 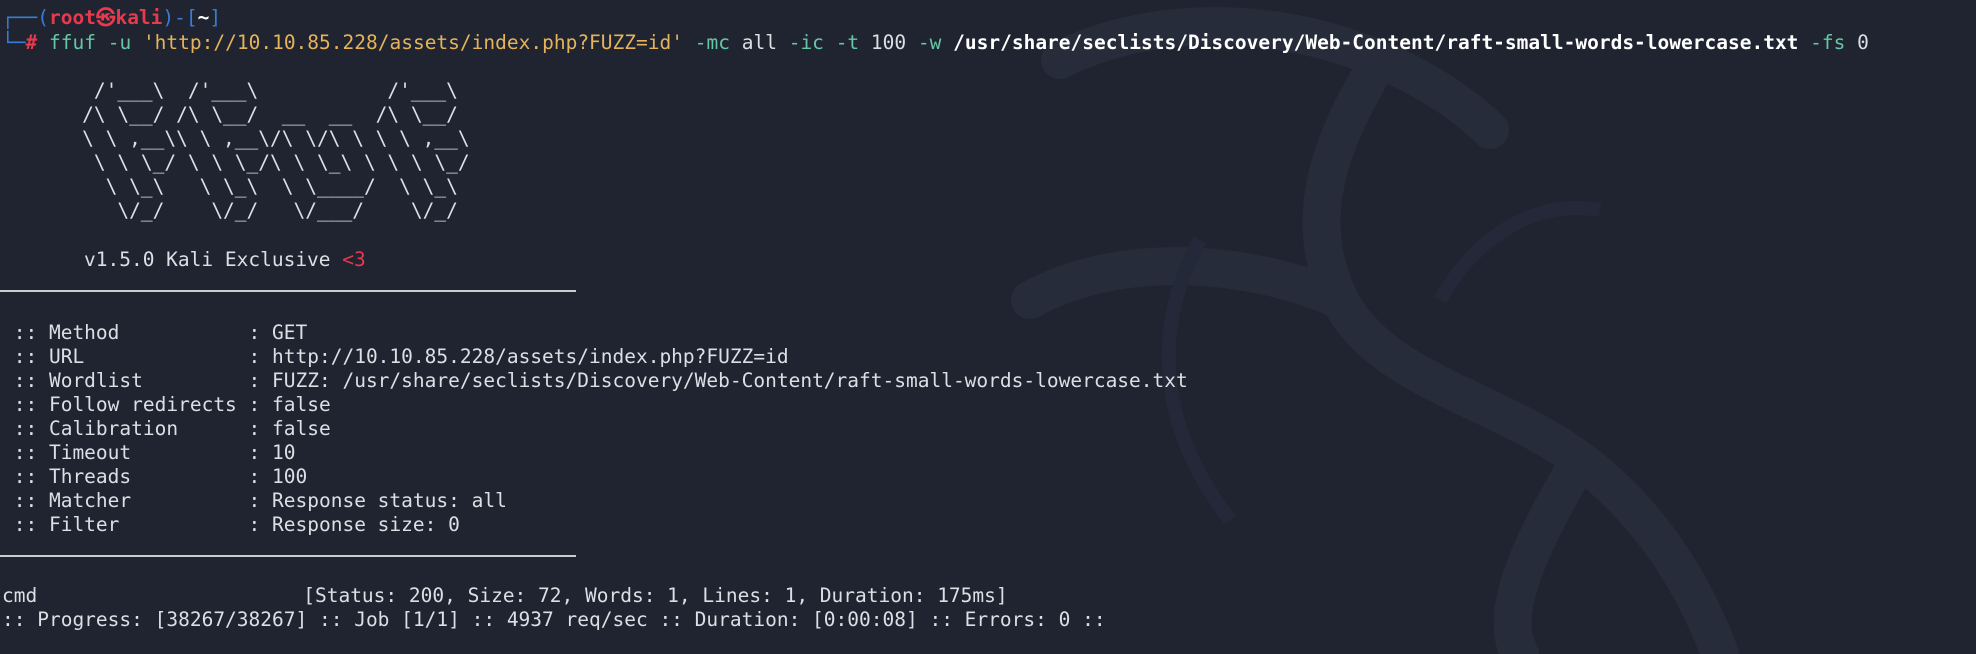 I want to click on banner-line-4: \ \ \_/ \ \ \_/\ \ \_\ \ \ \ \_/, so click(x=235, y=162).